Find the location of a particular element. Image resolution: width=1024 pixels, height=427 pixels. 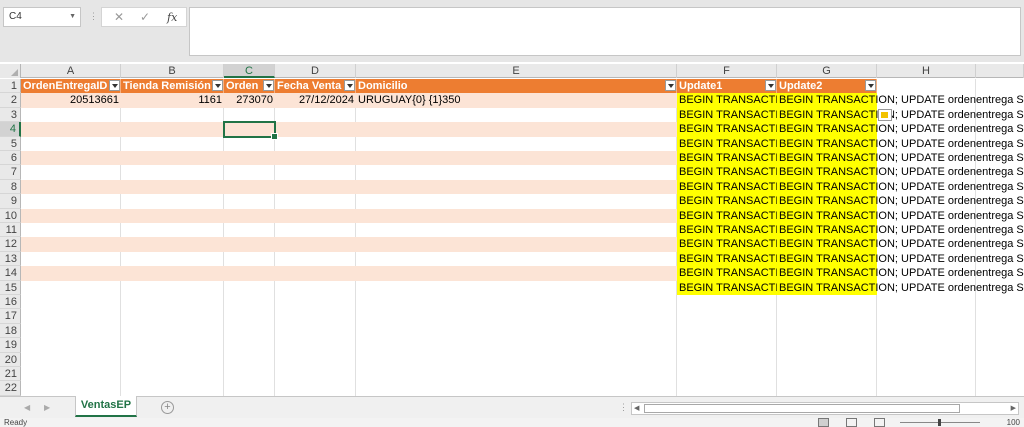

row-header-2: 2 is located at coordinates (10, 100).